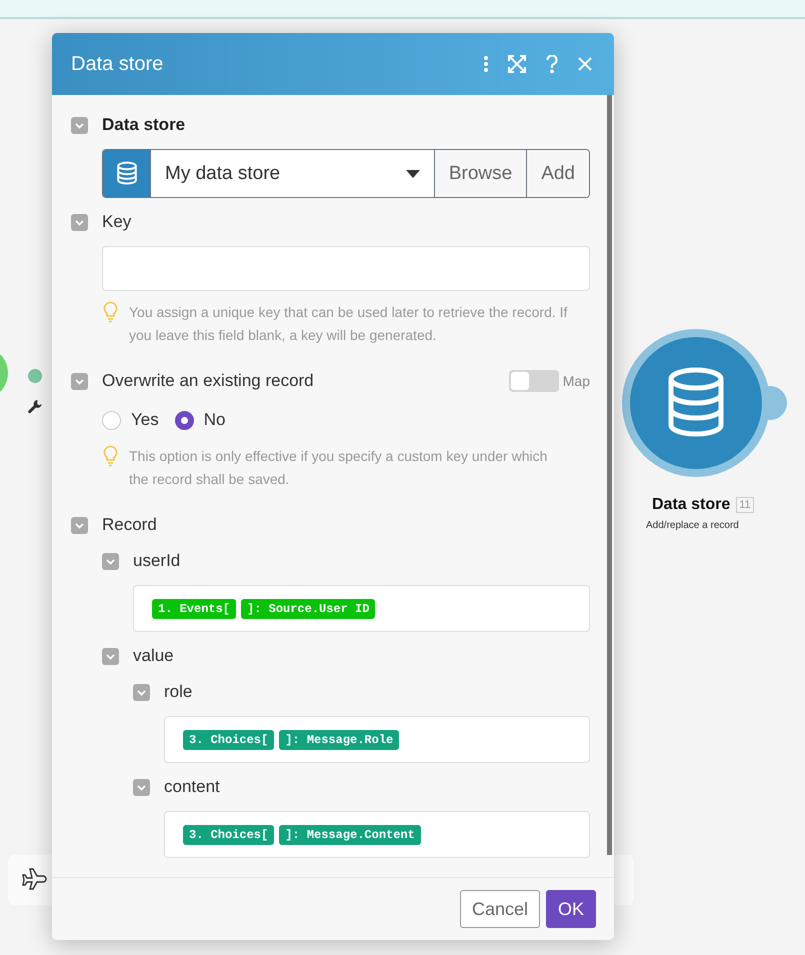 This screenshot has width=805, height=955. Describe the element at coordinates (338, 468) in the screenshot. I see `hint-text: This option is only effective if you specify a custom key under which the record shall be saved.` at that location.